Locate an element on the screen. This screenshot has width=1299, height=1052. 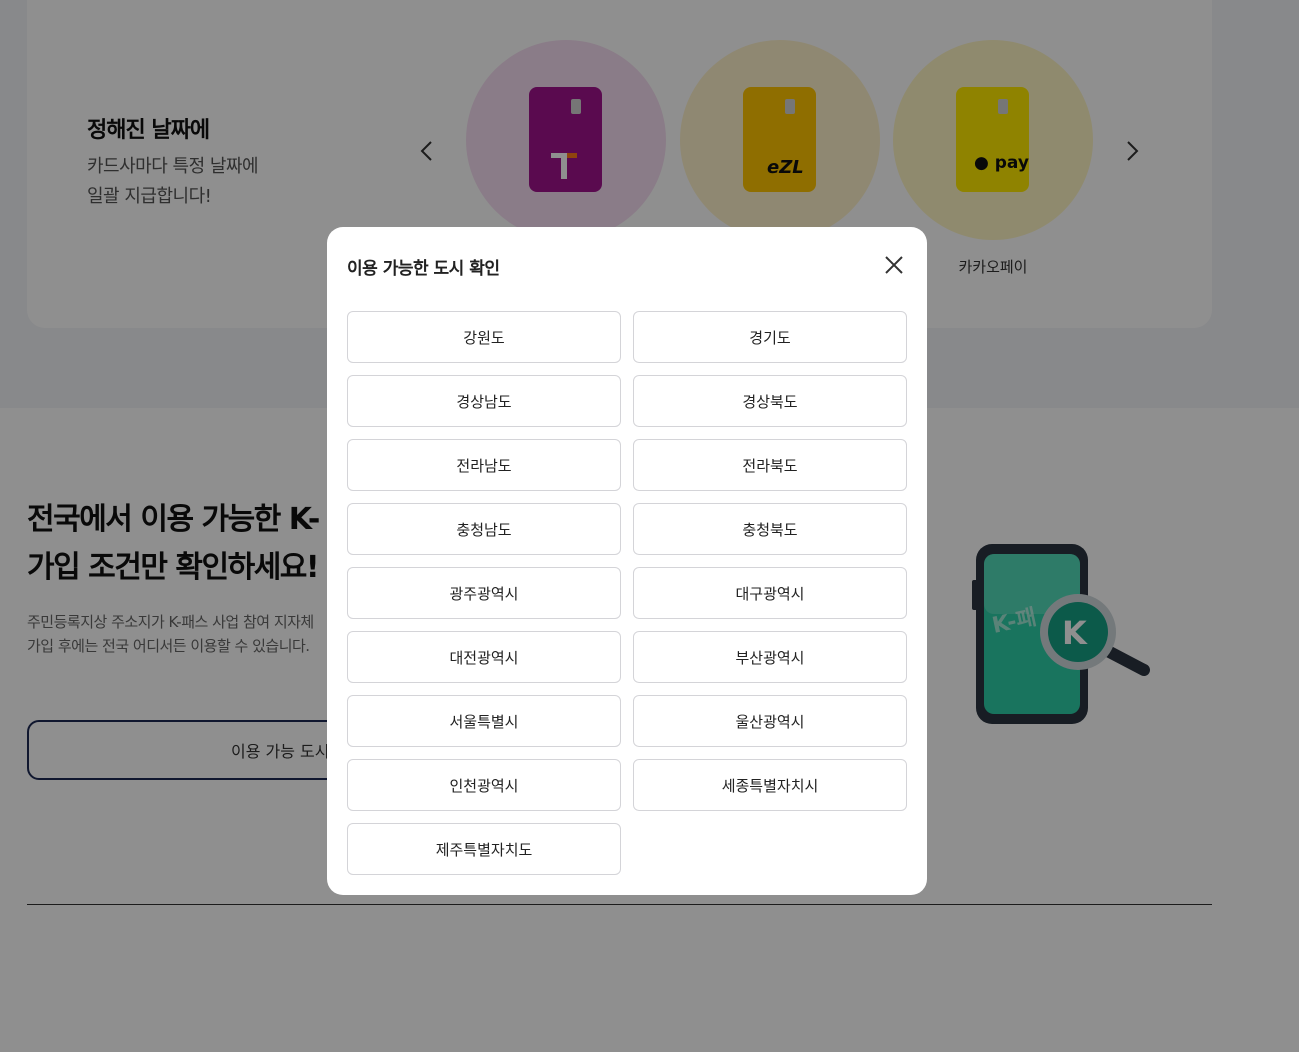
city-button-sejong: 세종특별자치시 is located at coordinates (770, 785).